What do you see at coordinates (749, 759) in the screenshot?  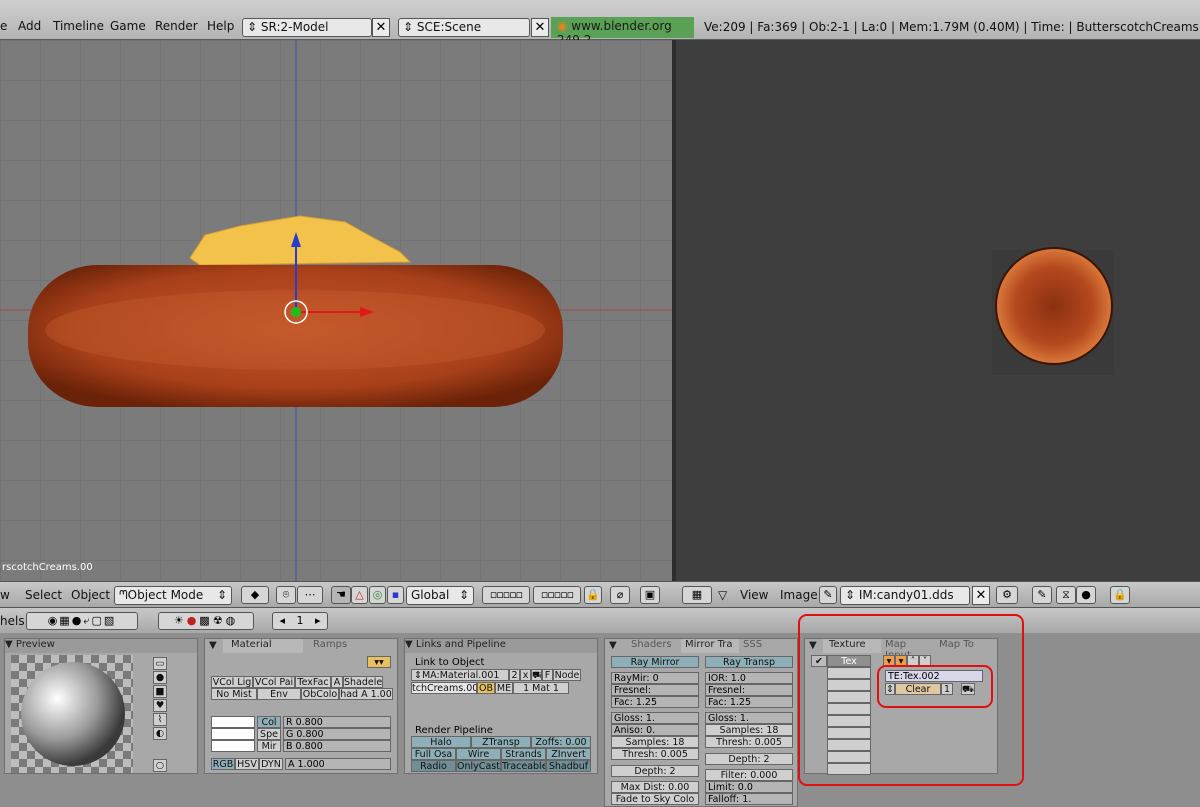 I see `depth-transp-field: Depth: 2` at bounding box center [749, 759].